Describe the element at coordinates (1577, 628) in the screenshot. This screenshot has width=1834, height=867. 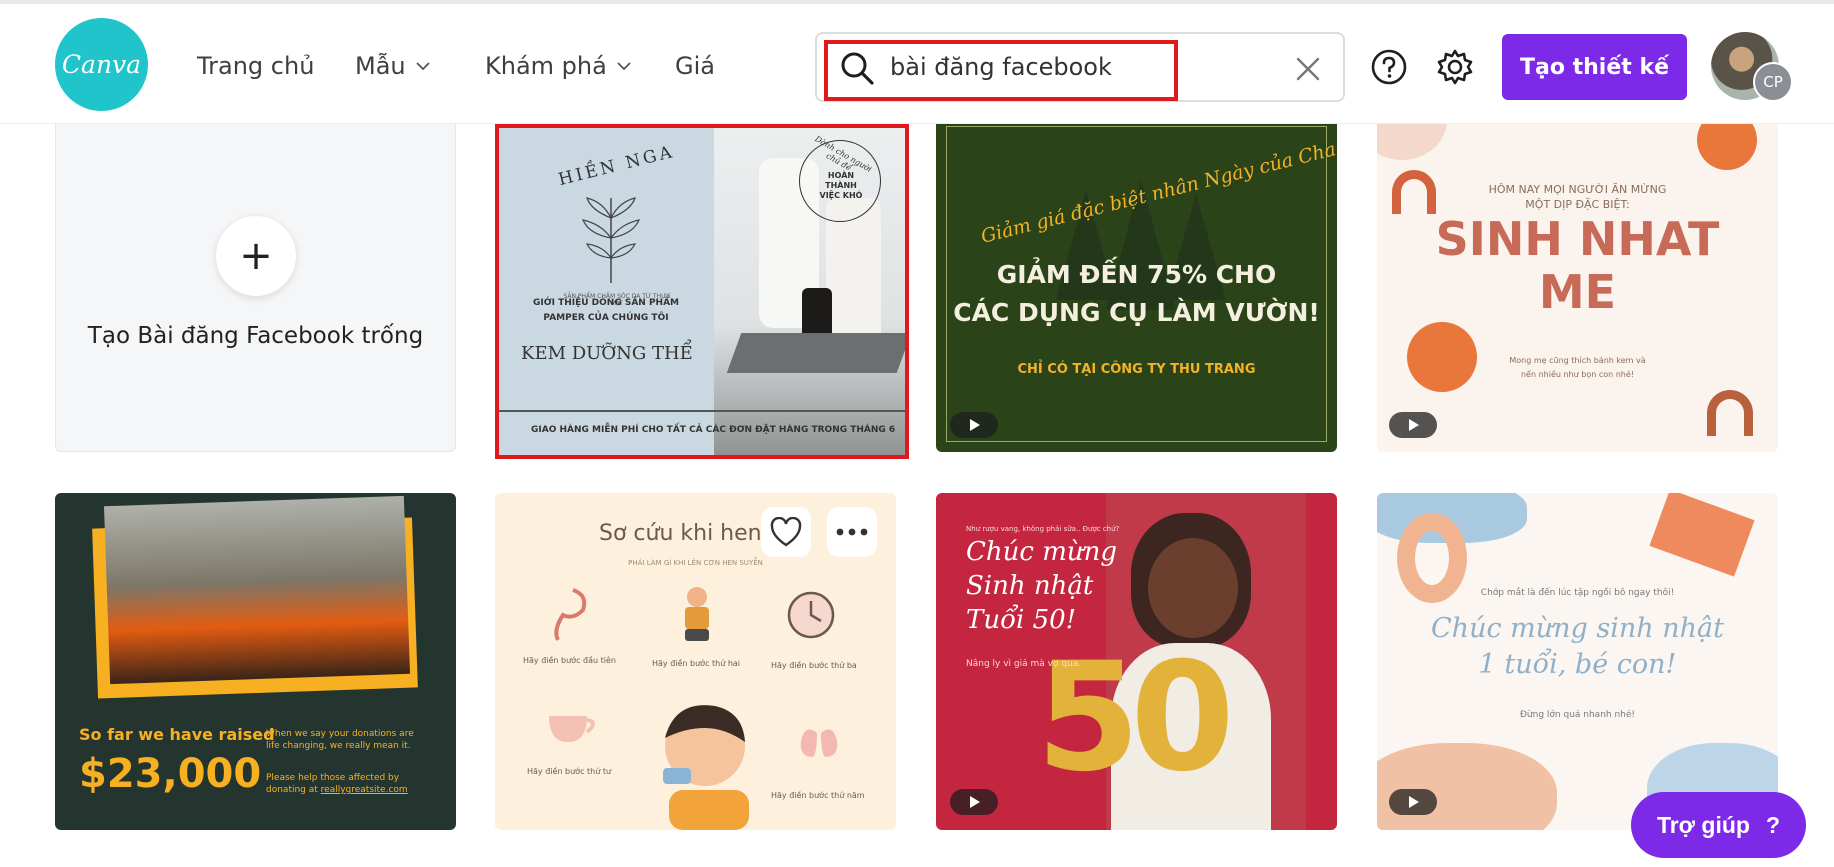
I see `template-line-1: Chúc mừng sinh nhật` at that location.